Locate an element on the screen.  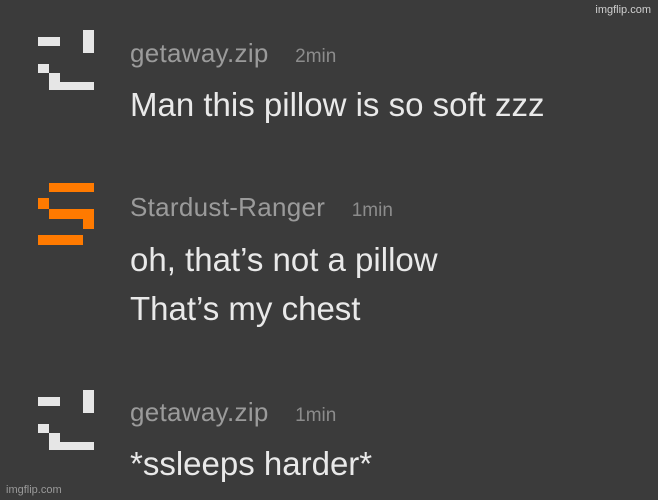
message-text: Man this pillow is so soft zzz is located at coordinates (337, 104).